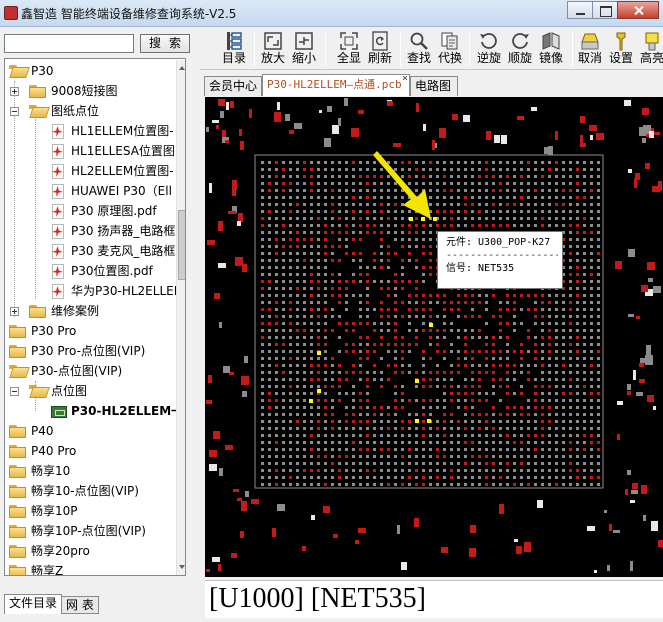 The height and width of the screenshot is (622, 663). I want to click on cancel-button: 取消, so click(590, 49).